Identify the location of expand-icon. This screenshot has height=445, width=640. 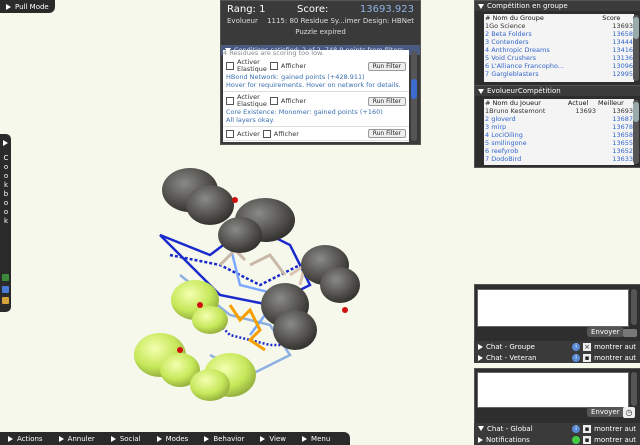
(480, 346).